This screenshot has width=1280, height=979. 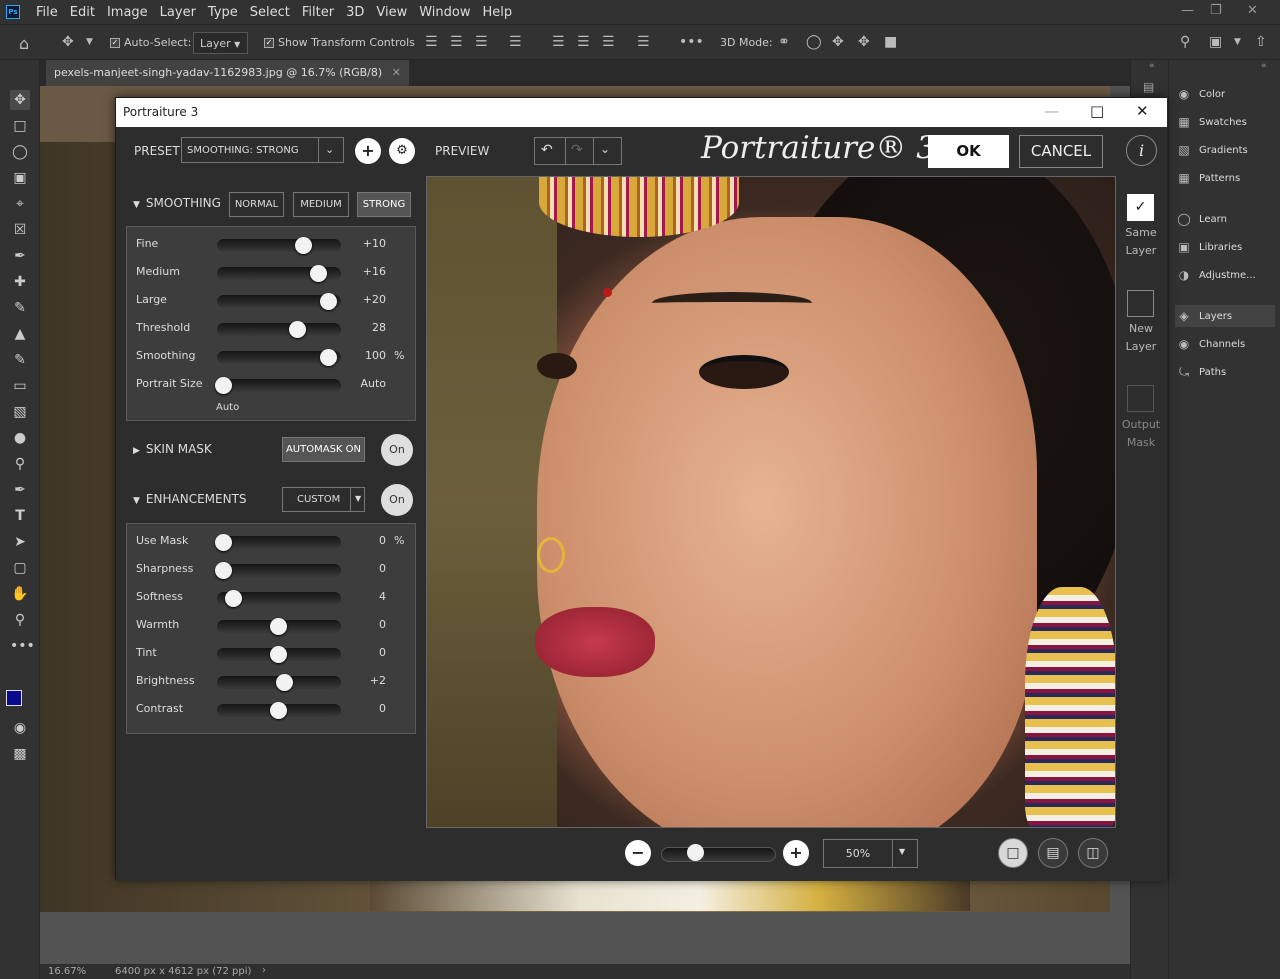 What do you see at coordinates (444, 12) in the screenshot?
I see `menu-window: Window` at bounding box center [444, 12].